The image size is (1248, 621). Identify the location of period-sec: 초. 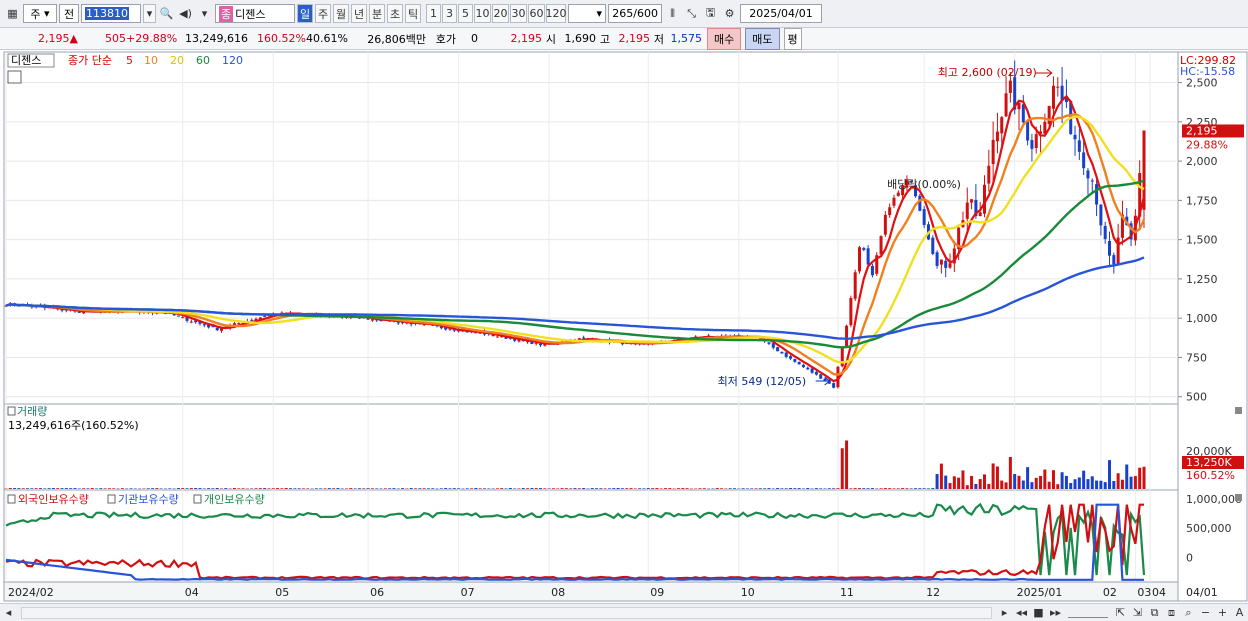
(395, 13).